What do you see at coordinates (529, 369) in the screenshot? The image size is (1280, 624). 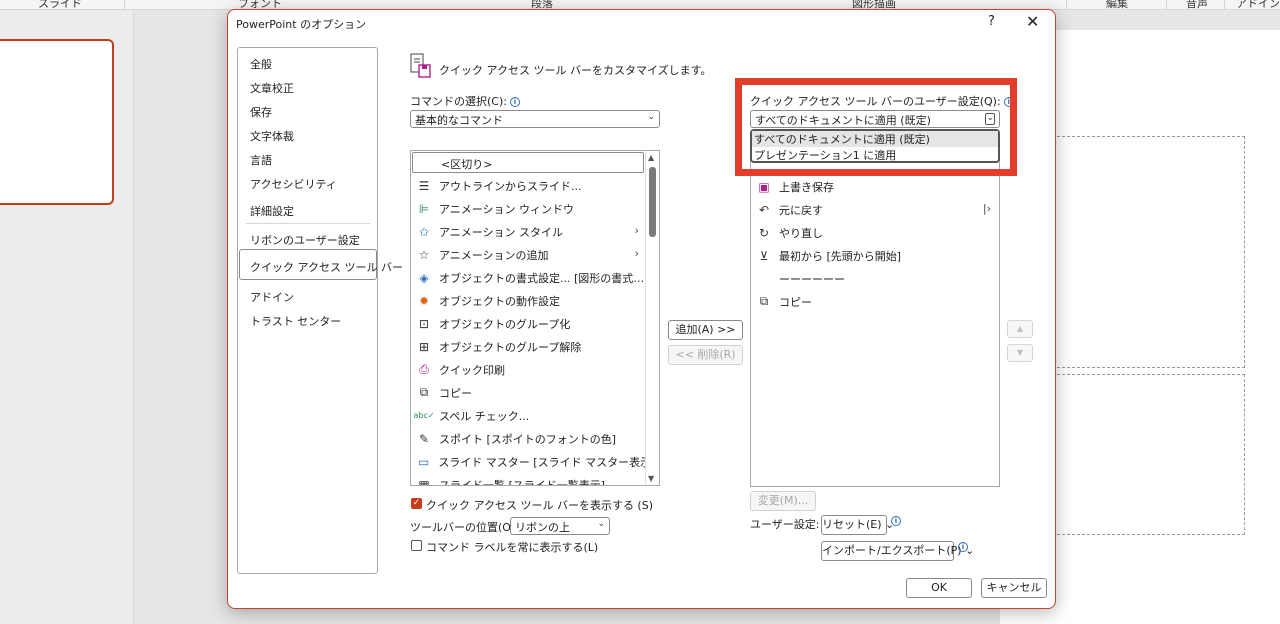 I see `command-item: ⎙ クイック印刷` at bounding box center [529, 369].